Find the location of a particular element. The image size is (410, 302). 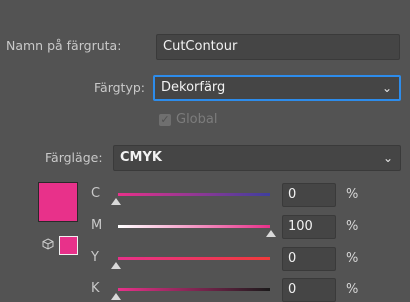

yellow-unit: % is located at coordinates (352, 258).